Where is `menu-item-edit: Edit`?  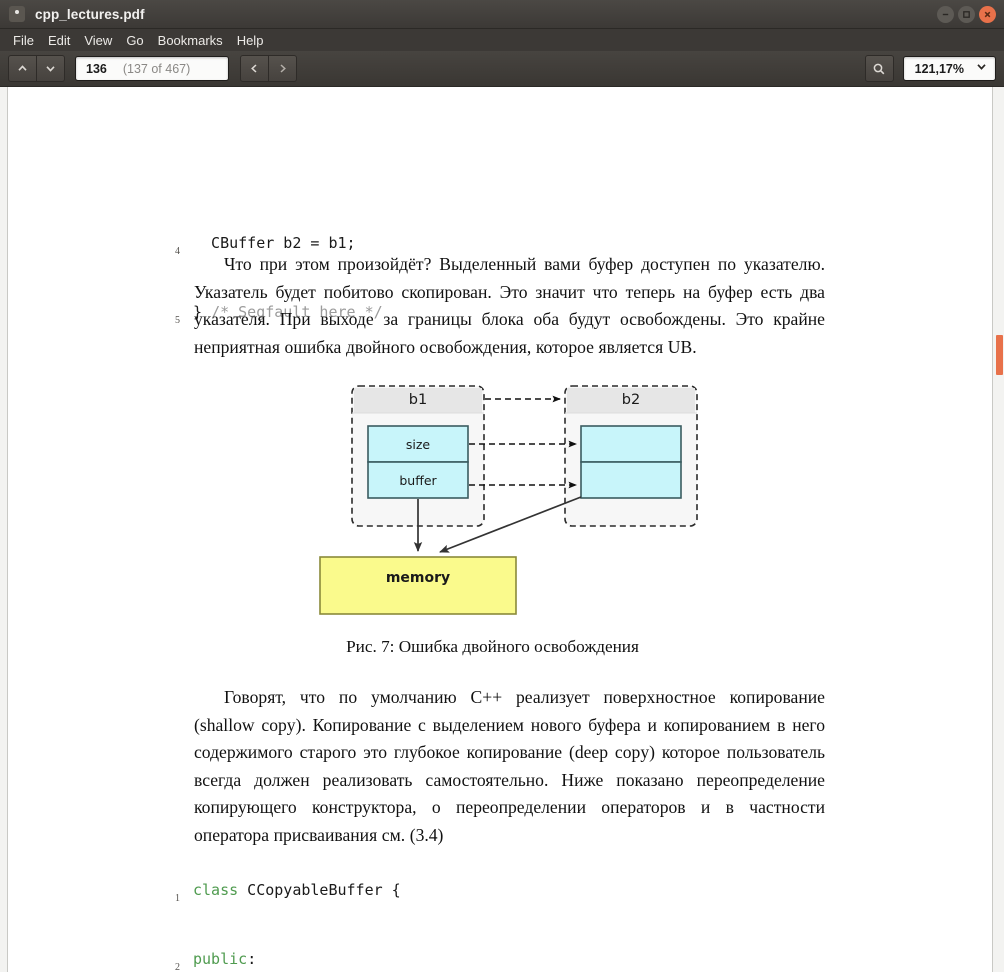 menu-item-edit: Edit is located at coordinates (59, 40).